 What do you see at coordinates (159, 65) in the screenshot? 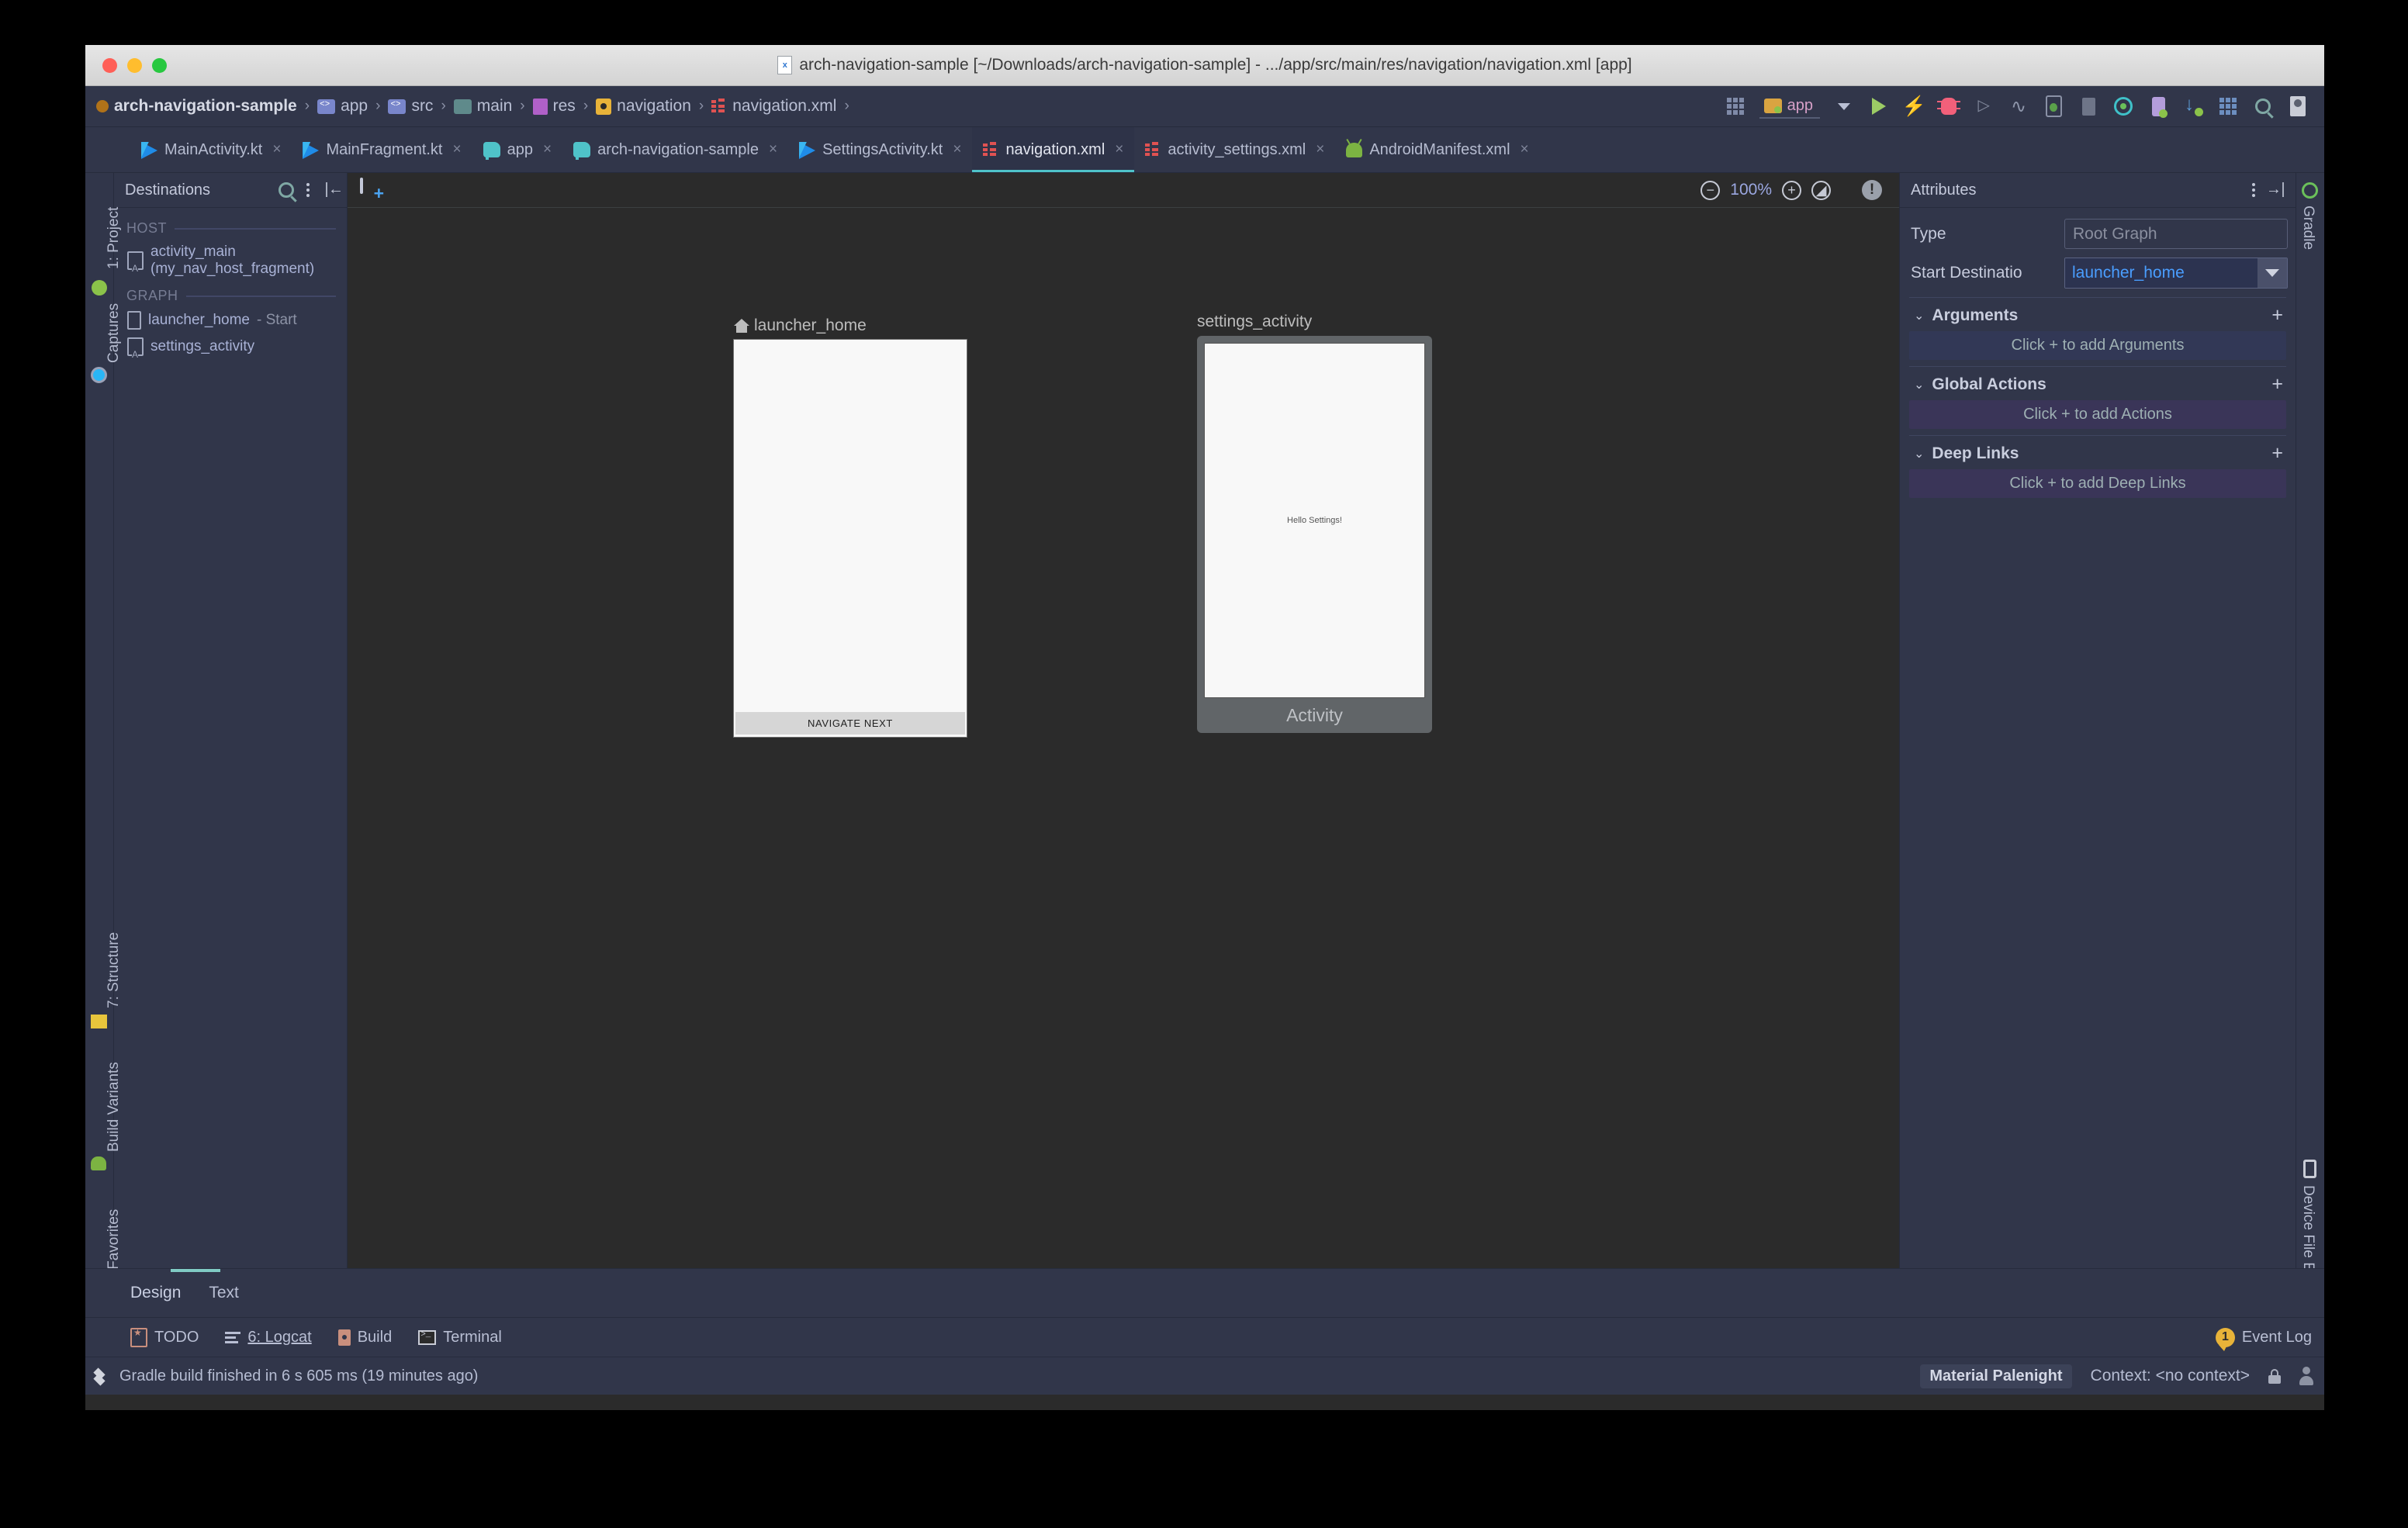
I see `maximize-window-button` at bounding box center [159, 65].